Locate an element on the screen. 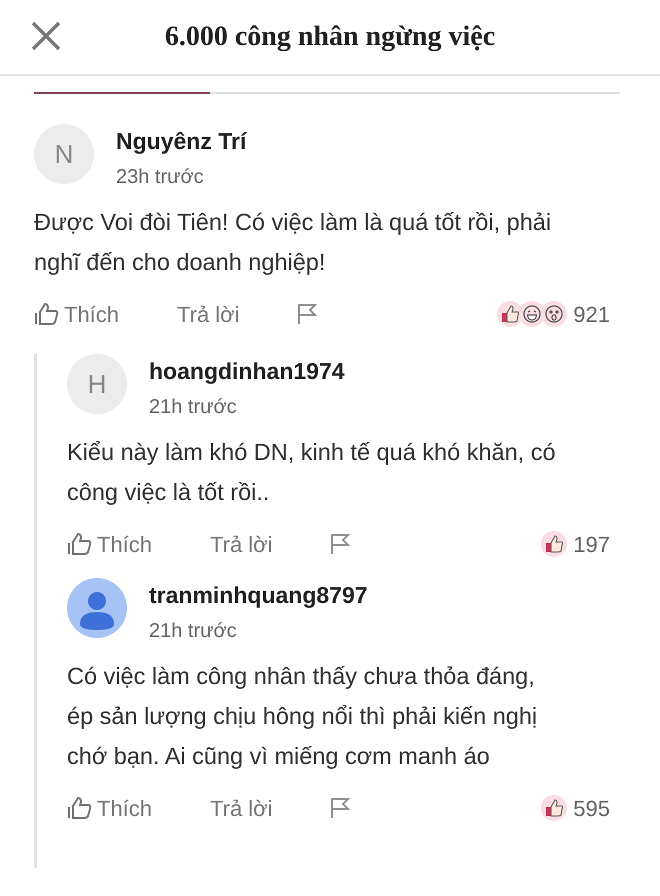  comment-text: Kiểu này làm khó DN, kinh tế quá khó khăn, có công việc là tốt rồi.. is located at coordinates (312, 472).